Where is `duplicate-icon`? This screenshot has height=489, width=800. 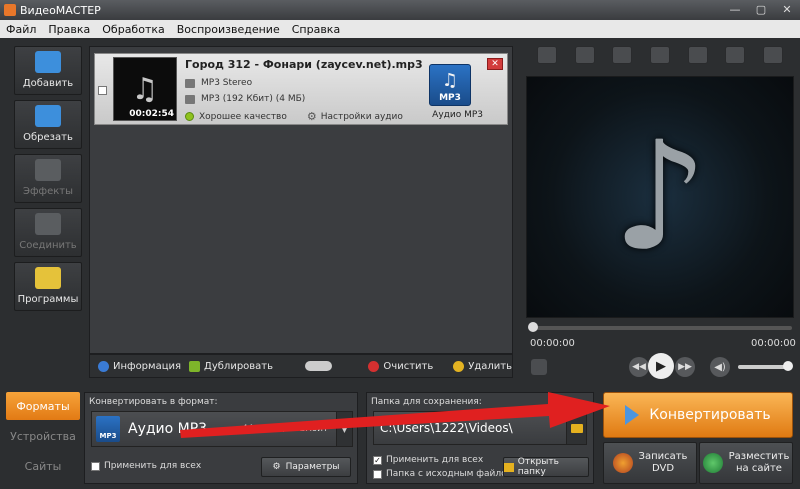
duplicate-icon is located at coordinates (195, 366).